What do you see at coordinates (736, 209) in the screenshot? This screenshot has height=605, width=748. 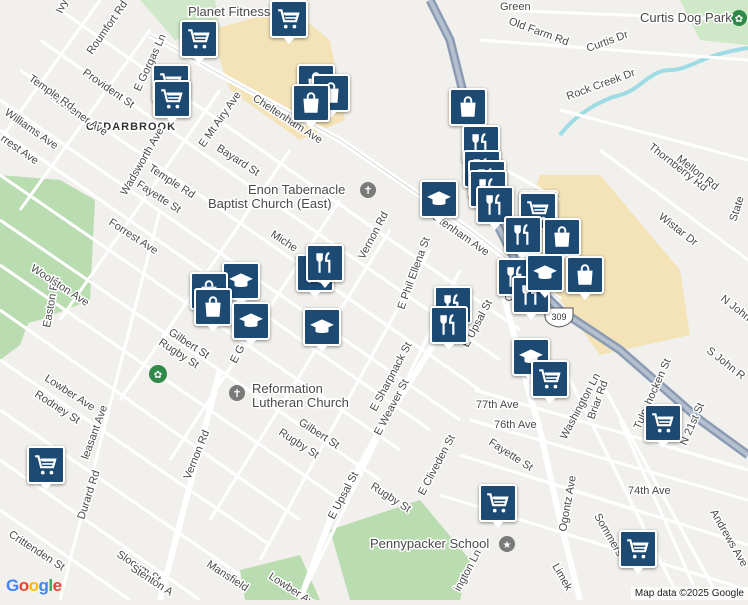 I see `street-label: State` at bounding box center [736, 209].